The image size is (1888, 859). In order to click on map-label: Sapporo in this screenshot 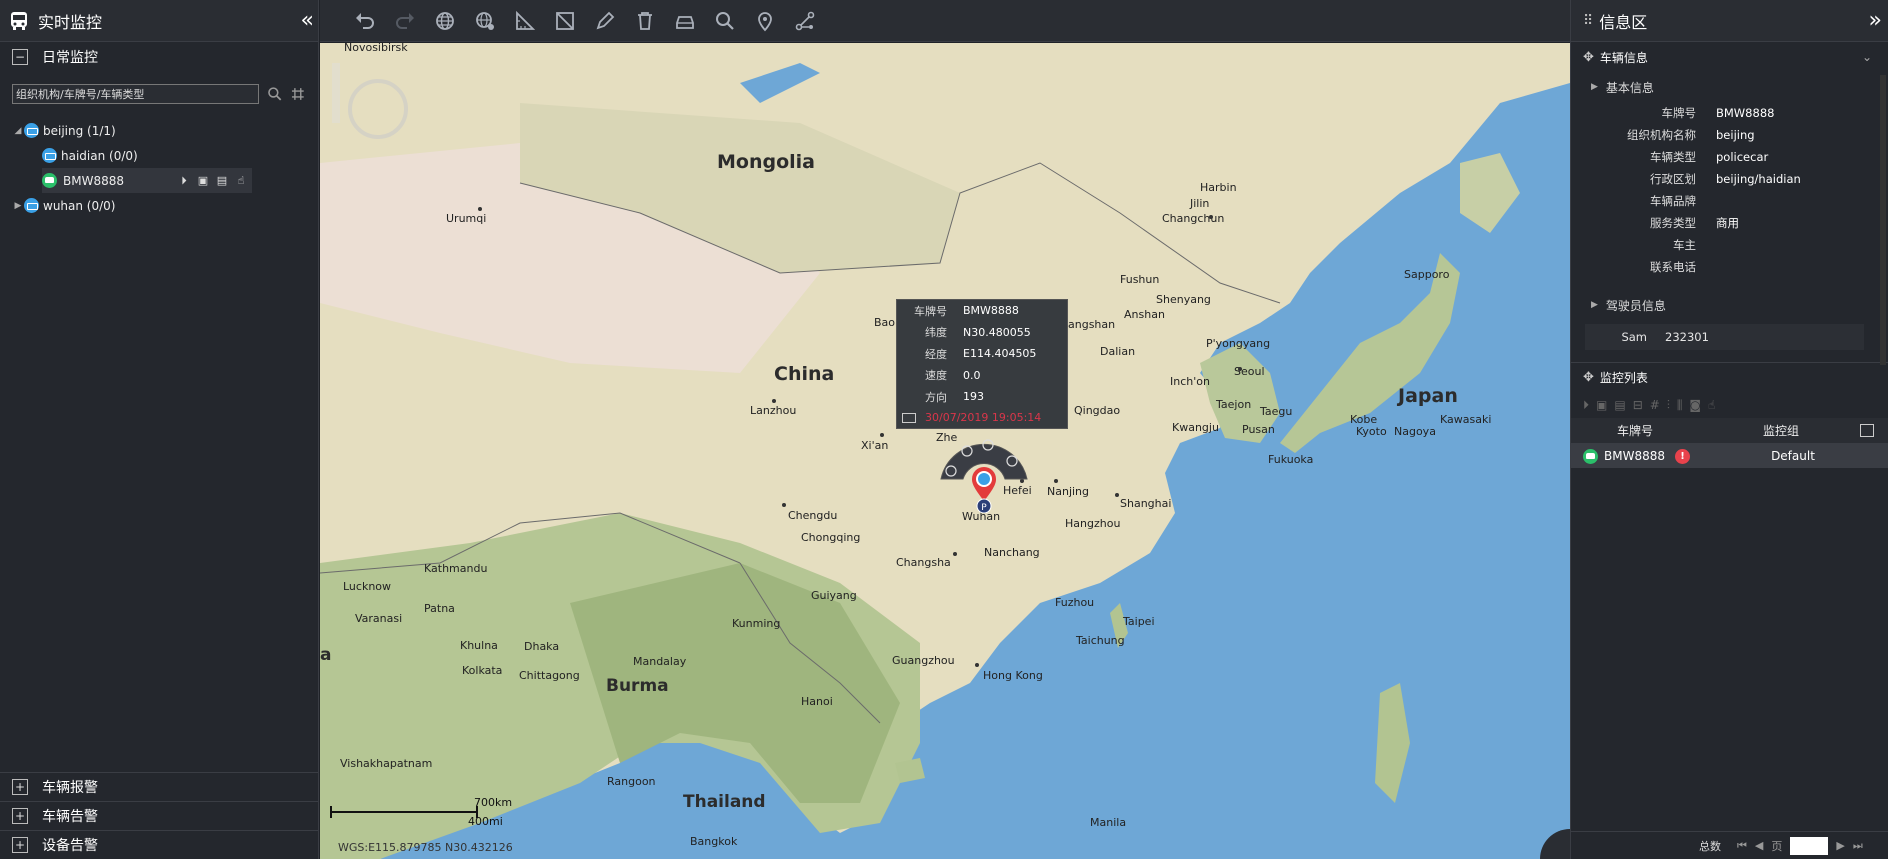, I will do `click(1427, 274)`.